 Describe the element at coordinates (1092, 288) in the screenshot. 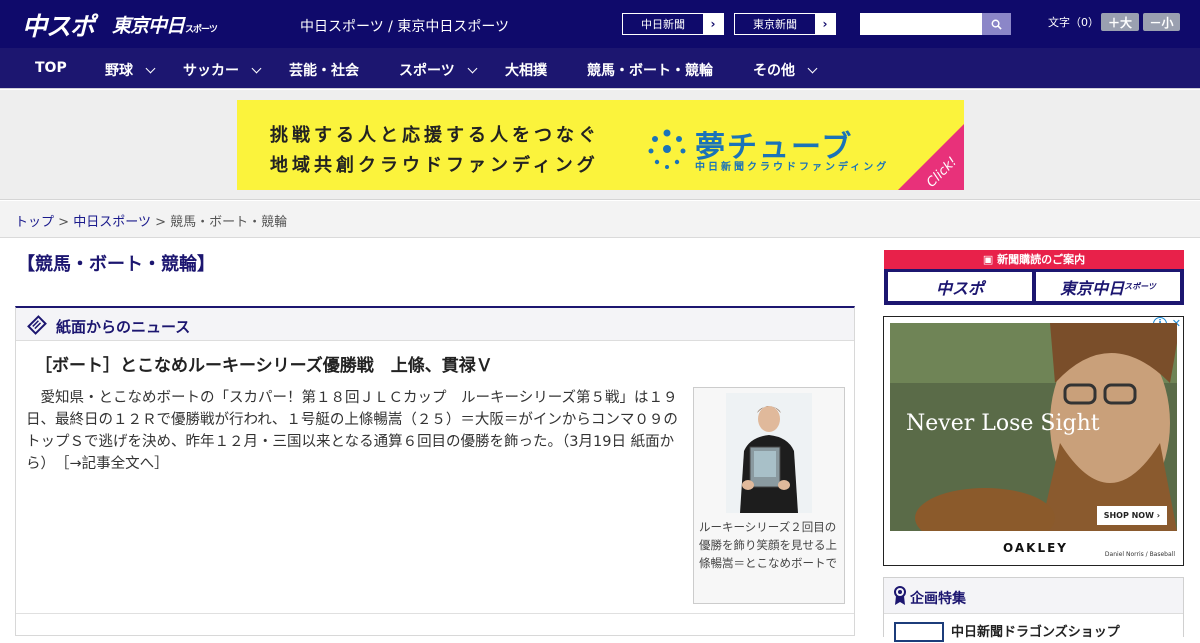

I see `subscribe-tokyo-label: 東京中日` at that location.